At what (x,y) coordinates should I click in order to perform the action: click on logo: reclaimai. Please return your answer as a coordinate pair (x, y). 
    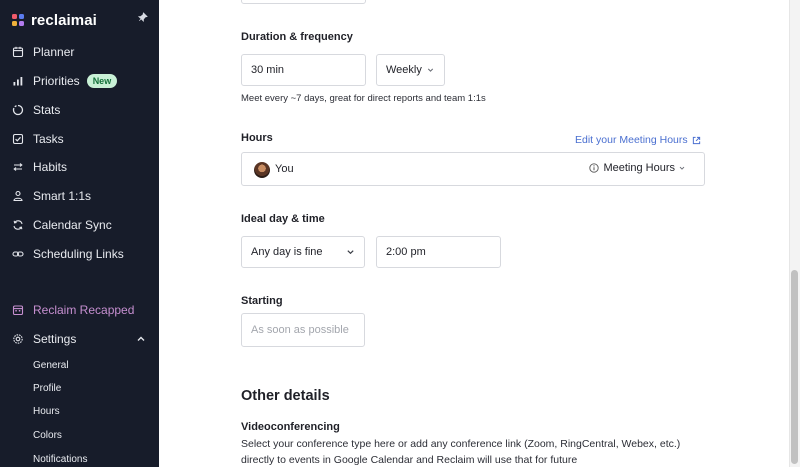
    Looking at the image, I should click on (54, 20).